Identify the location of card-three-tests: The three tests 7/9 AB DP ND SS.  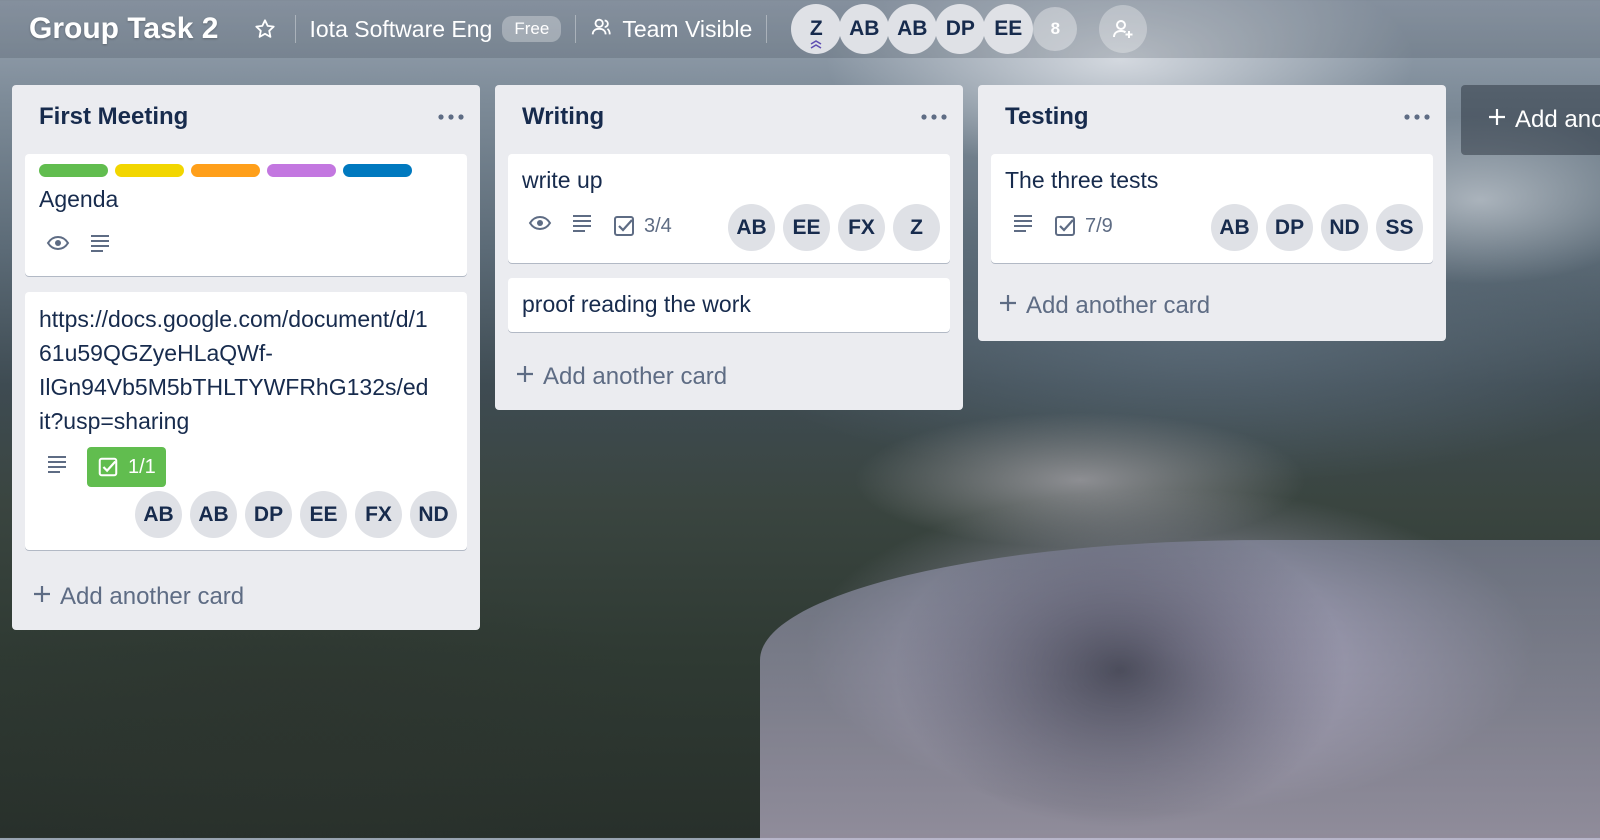
(1212, 208).